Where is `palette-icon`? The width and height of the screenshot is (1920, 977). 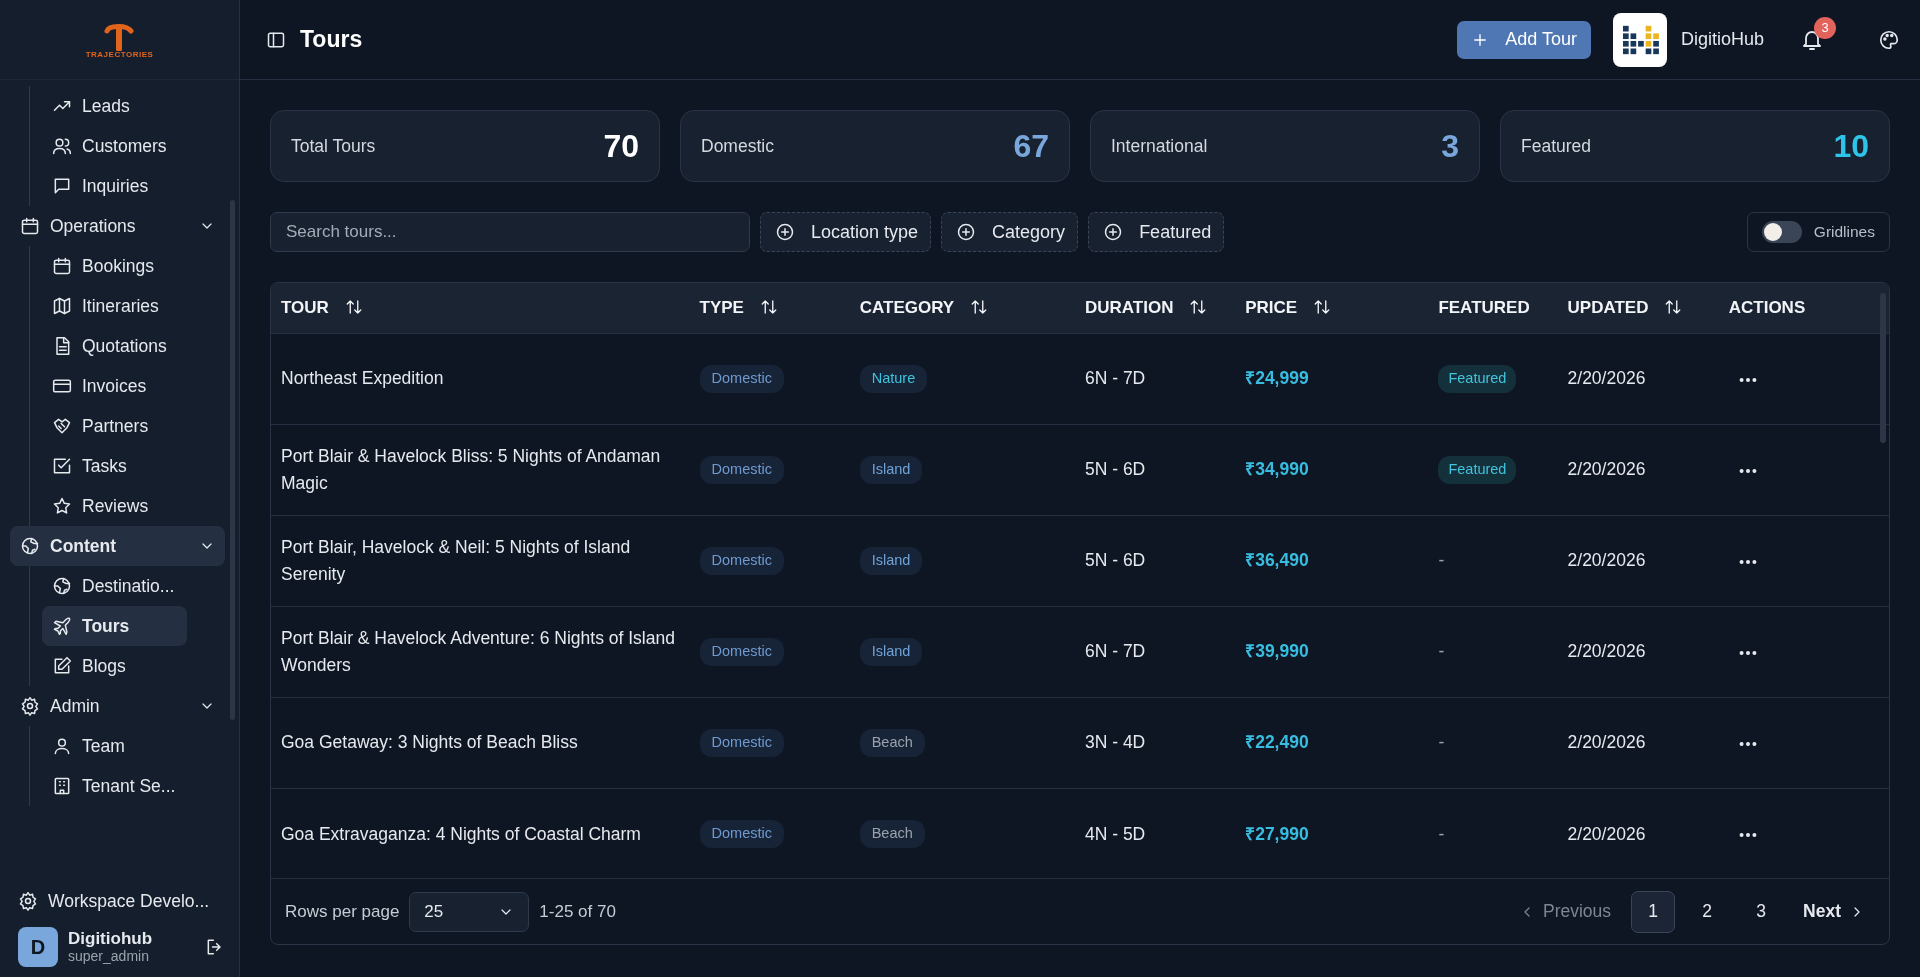 palette-icon is located at coordinates (1889, 39).